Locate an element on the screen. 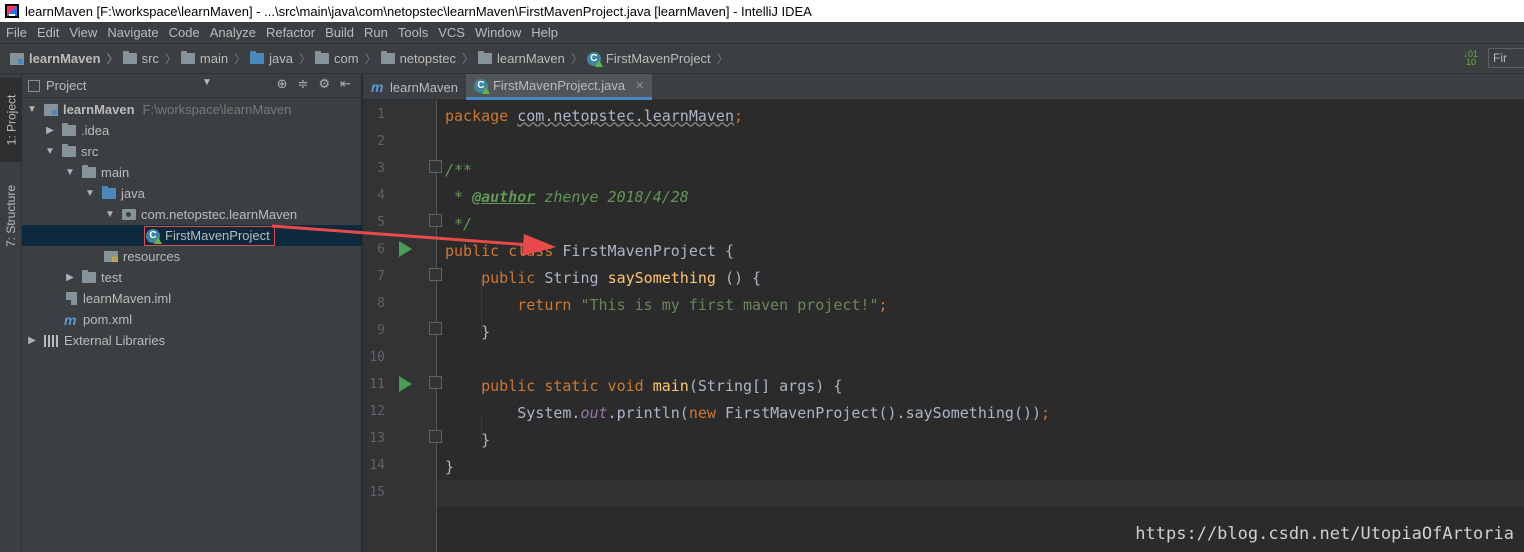 The image size is (1524, 552). menu-tools: Tools is located at coordinates (413, 32).